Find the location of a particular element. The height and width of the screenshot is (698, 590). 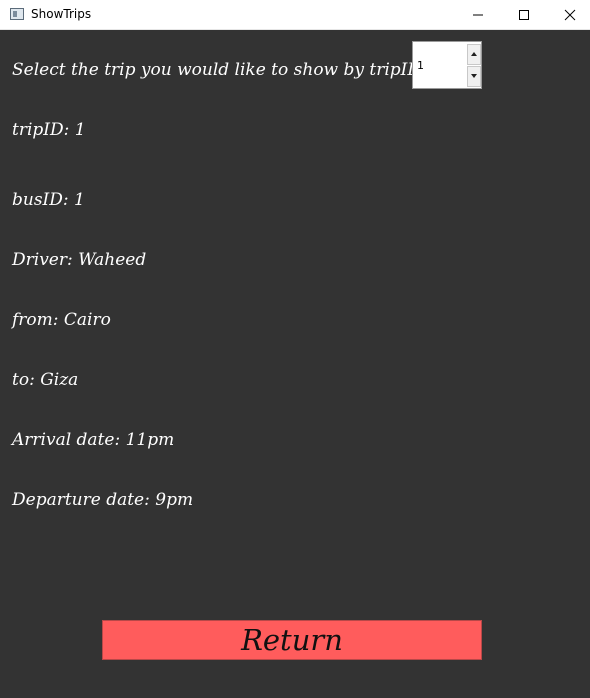

title-bar: ShowTrips is located at coordinates (295, 15).